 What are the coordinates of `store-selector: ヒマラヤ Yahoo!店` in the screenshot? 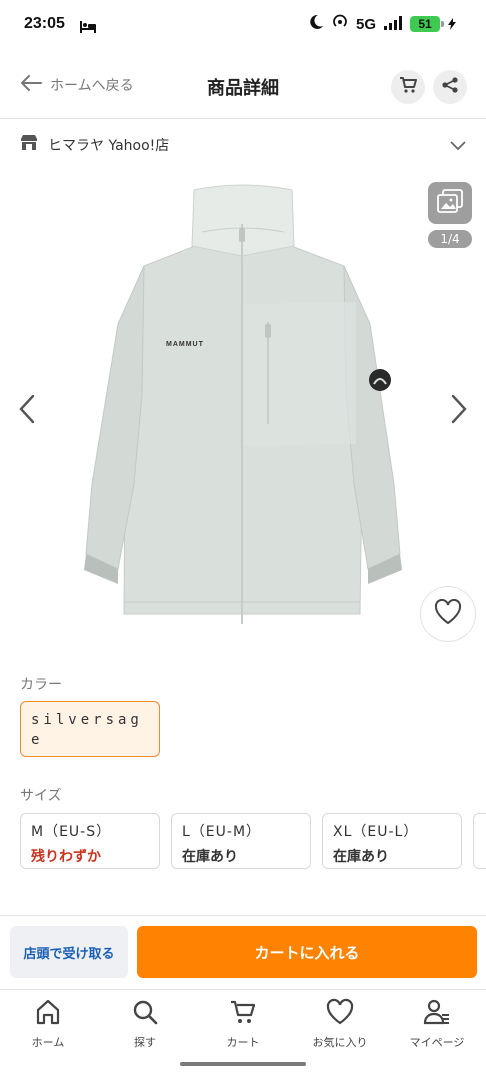 It's located at (243, 143).